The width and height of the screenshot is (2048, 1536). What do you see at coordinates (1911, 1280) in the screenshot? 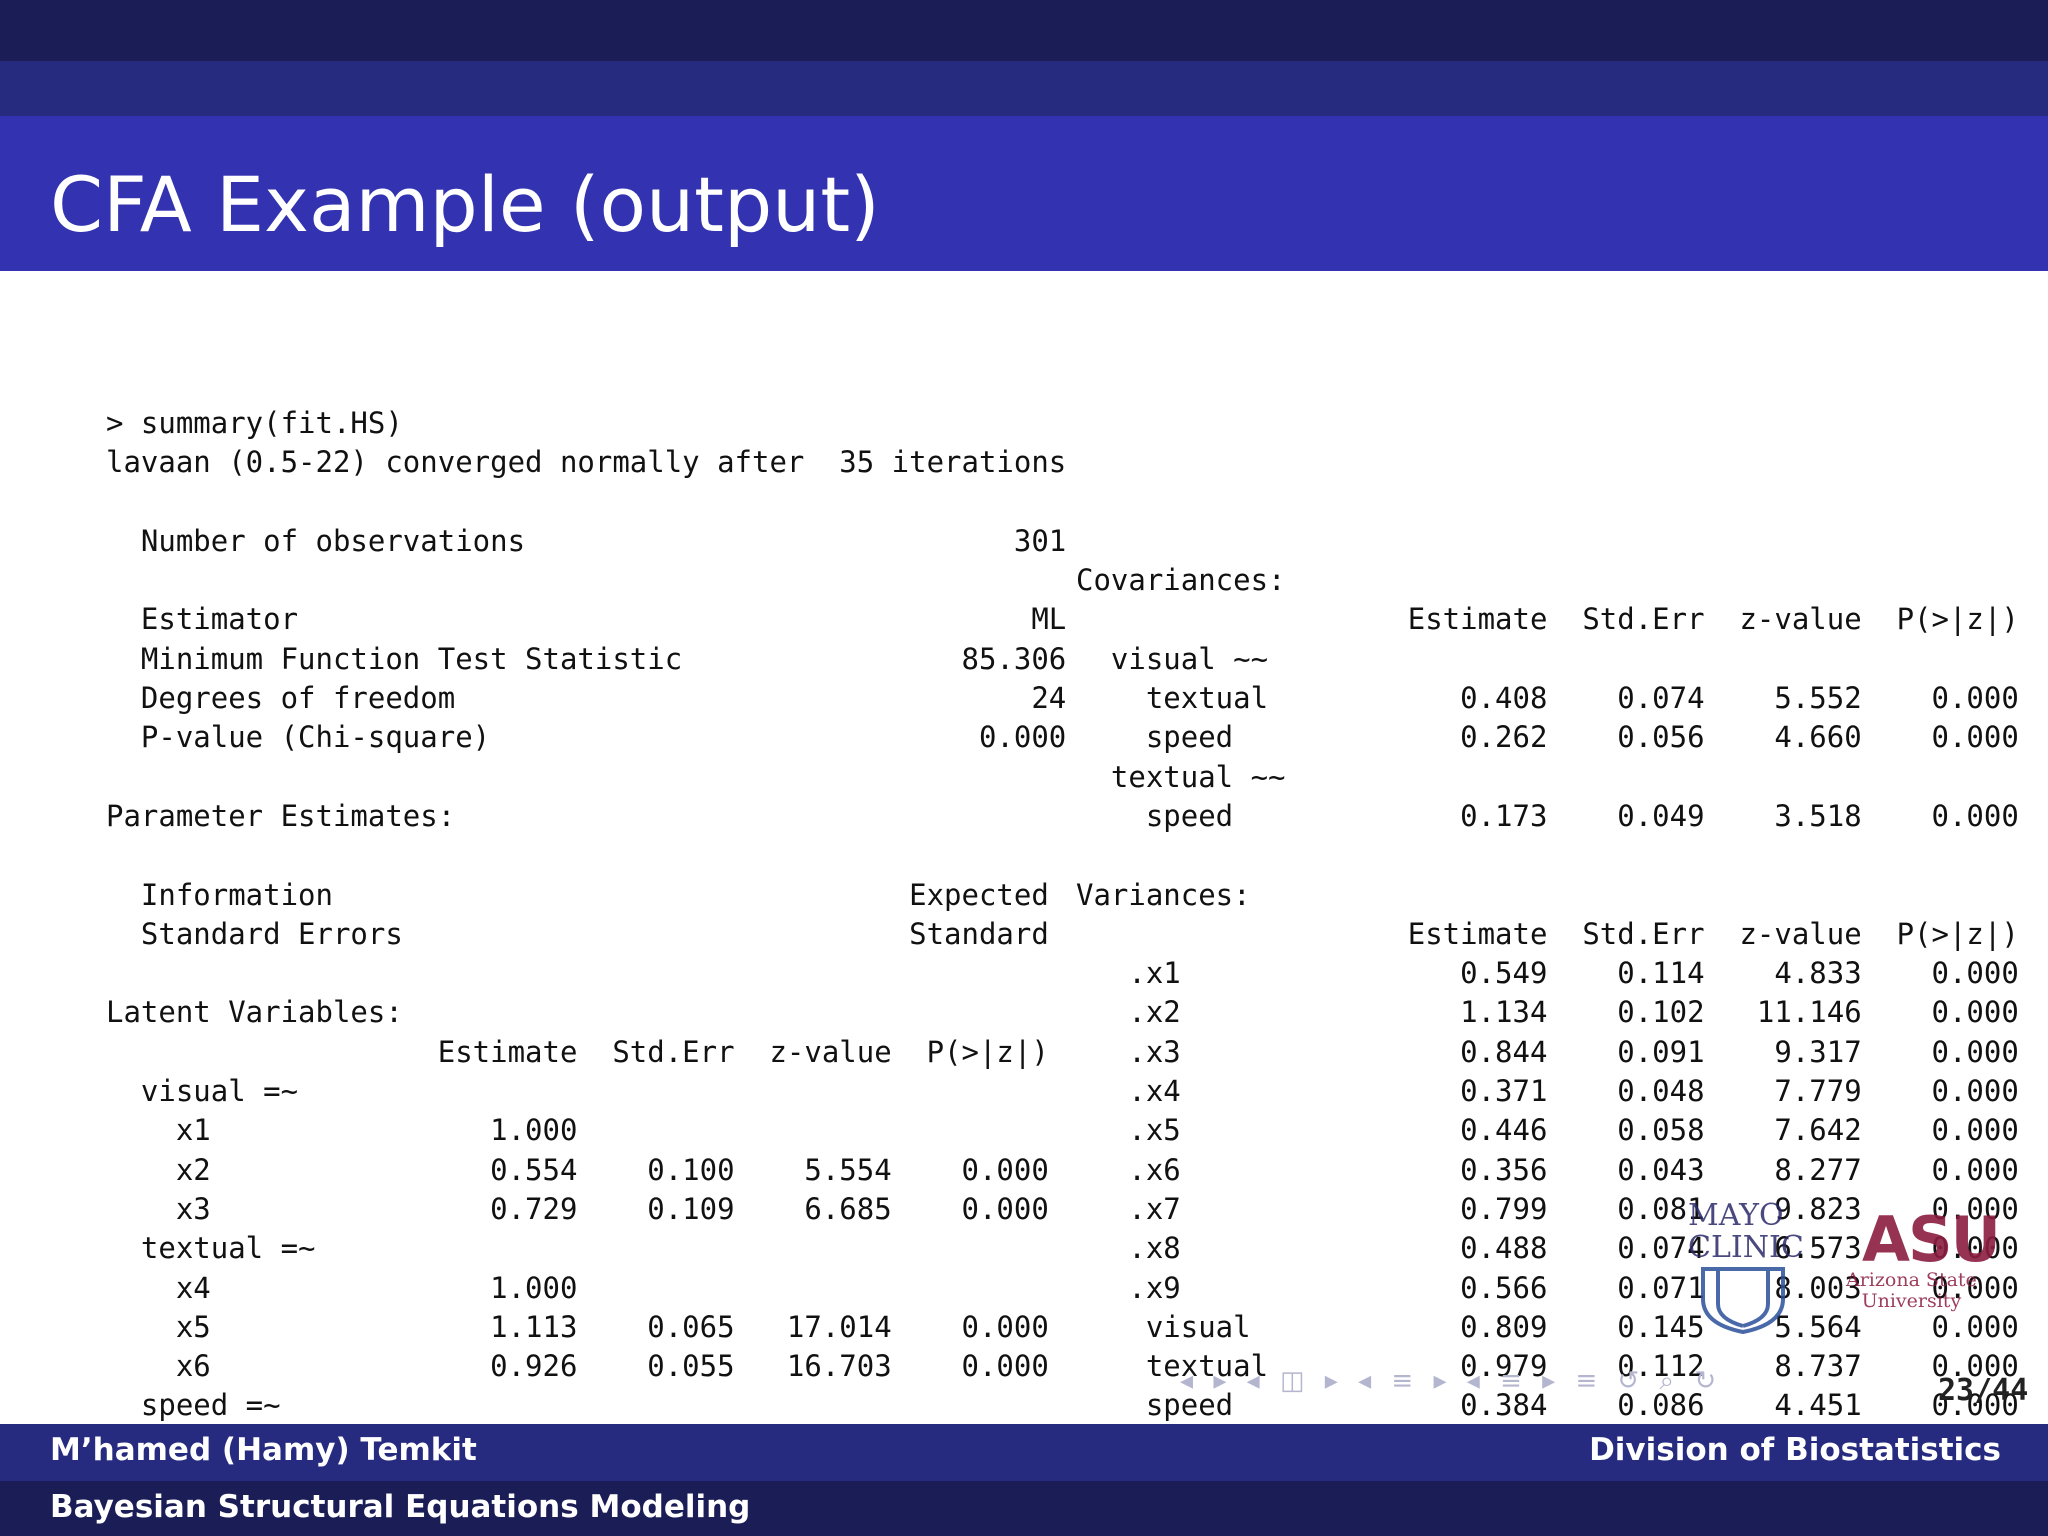
I see `asu-logo-line1: Arizona State` at bounding box center [1911, 1280].